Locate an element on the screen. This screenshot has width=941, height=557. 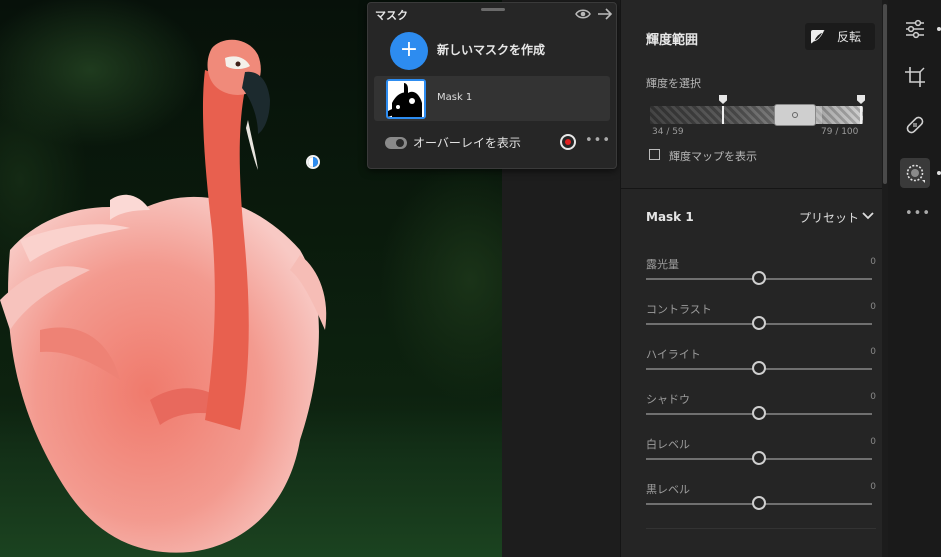
mask-thumbnail is located at coordinates (406, 99).